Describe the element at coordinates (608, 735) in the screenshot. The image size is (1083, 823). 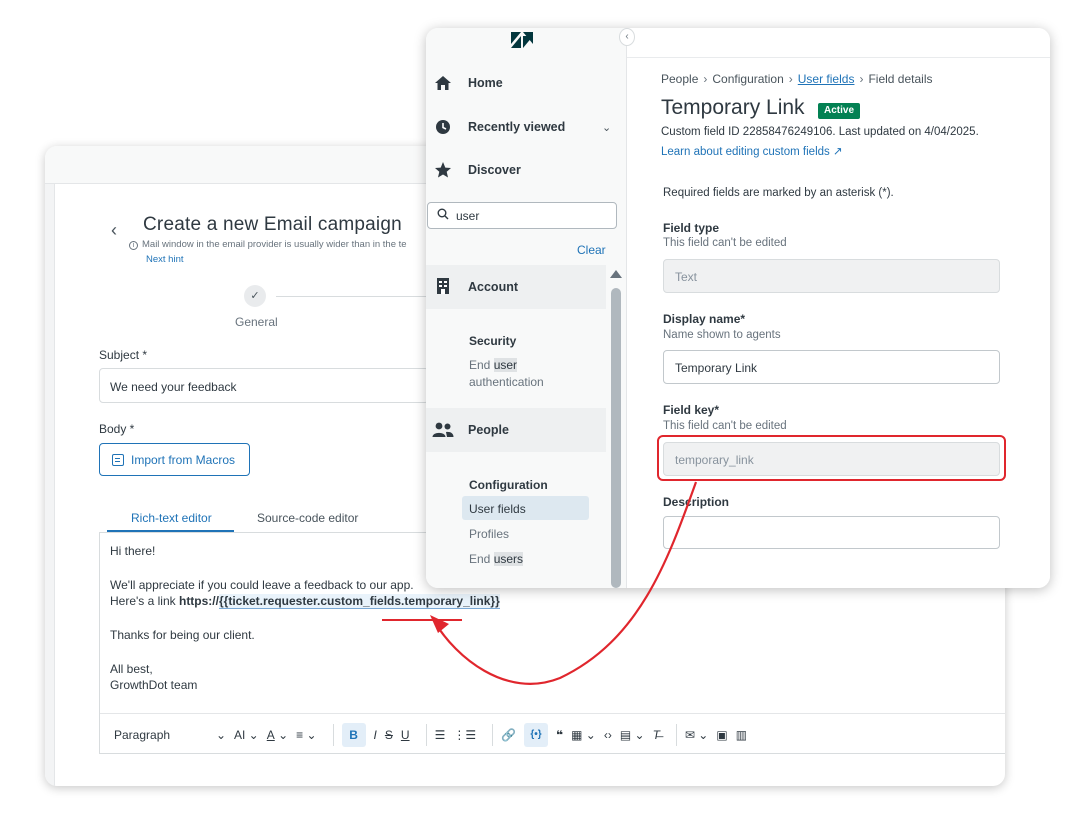
I see `code-icon: ‹›` at that location.